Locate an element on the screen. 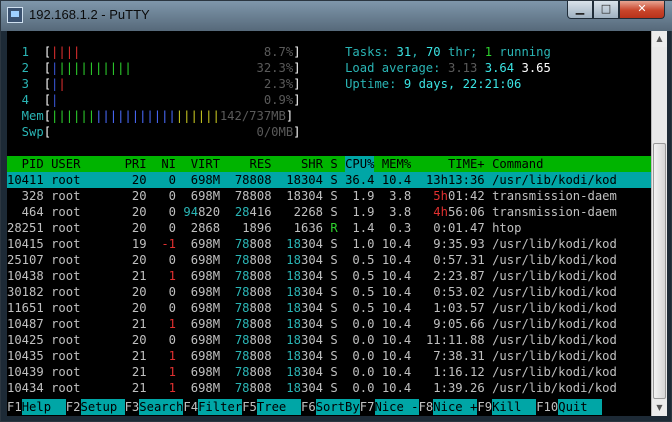 The height and width of the screenshot is (422, 672). res-cell: 1896 is located at coordinates (257, 228).